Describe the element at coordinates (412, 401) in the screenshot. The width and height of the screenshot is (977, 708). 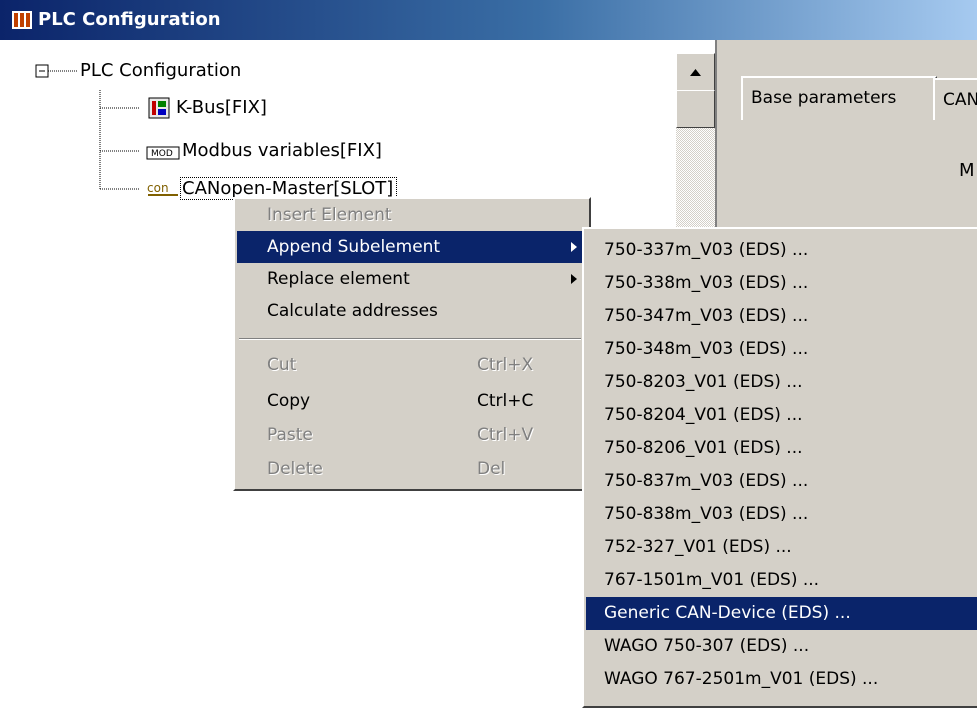
I see `menu-item-copy: Copy Ctrl+C` at that location.